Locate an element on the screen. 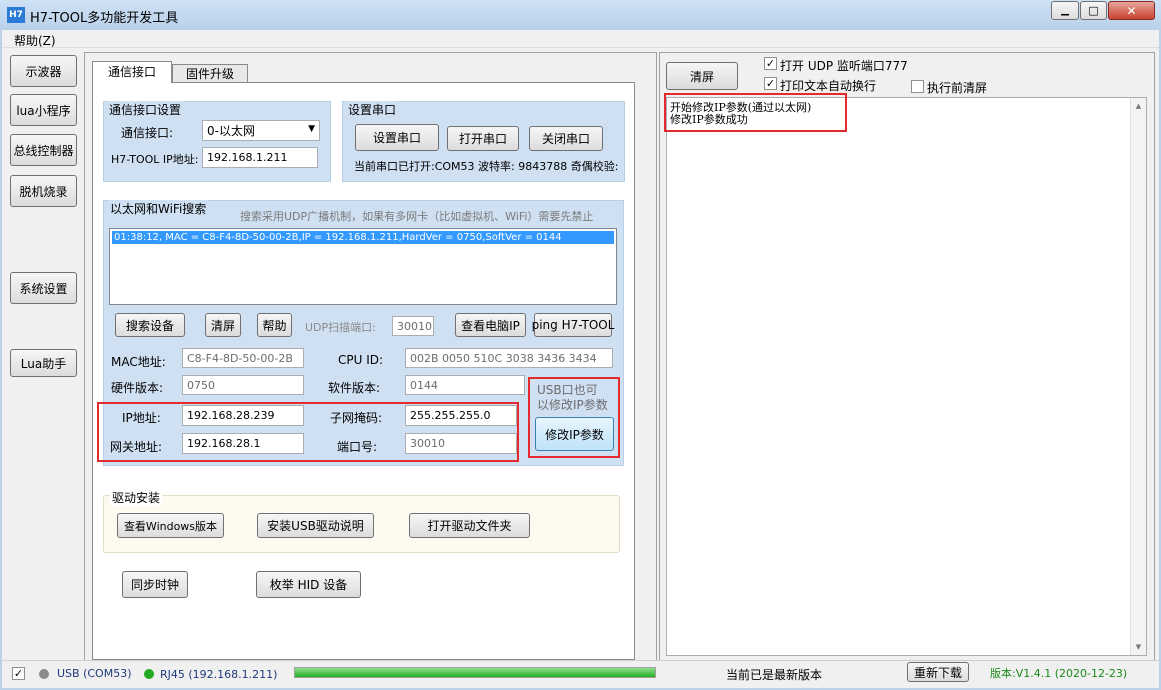 The image size is (1161, 690). rj45-status: RJ45 (192.168.1.211) is located at coordinates (218, 674).